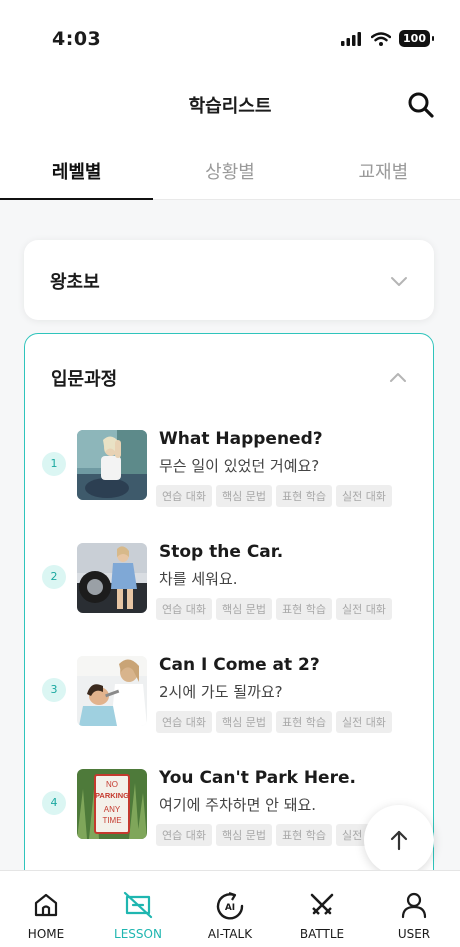 The image size is (460, 947). What do you see at coordinates (111, 820) in the screenshot?
I see `svg-text: TIME` at bounding box center [111, 820].